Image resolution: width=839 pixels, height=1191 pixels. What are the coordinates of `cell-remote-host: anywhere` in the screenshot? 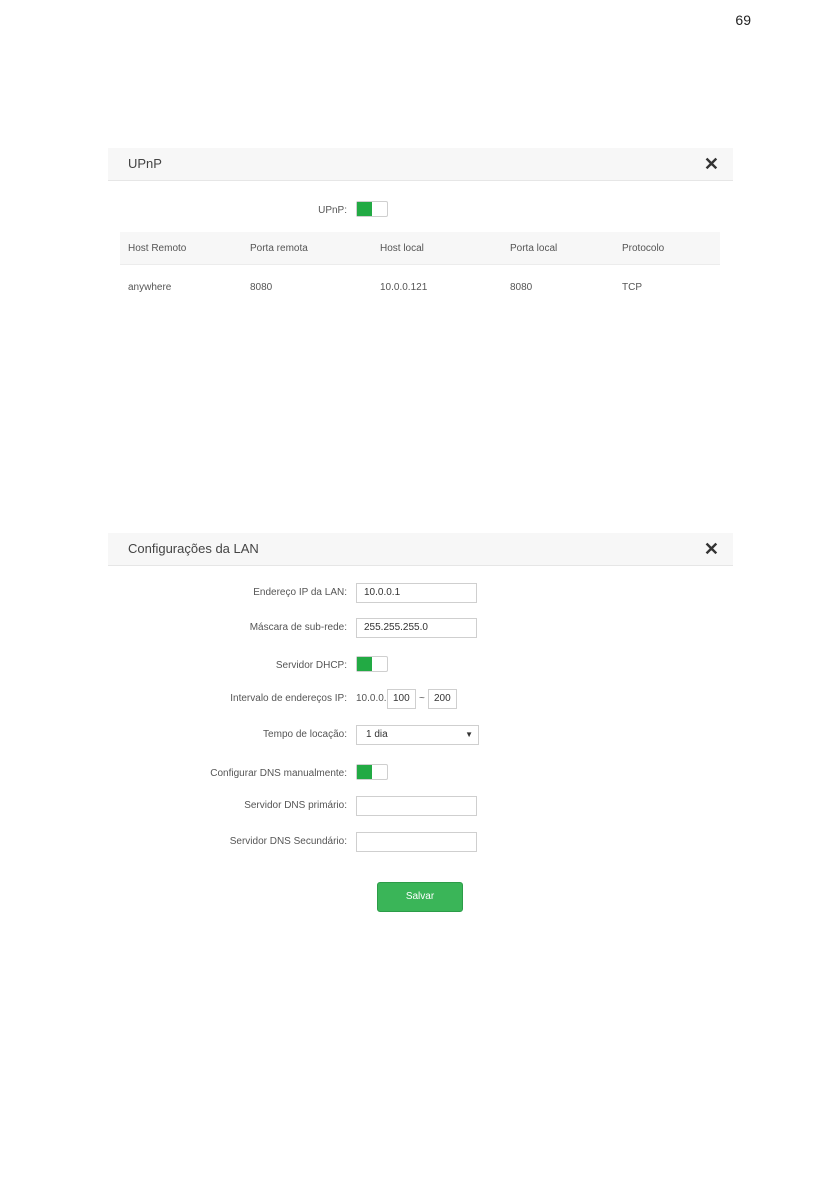 It's located at (150, 287).